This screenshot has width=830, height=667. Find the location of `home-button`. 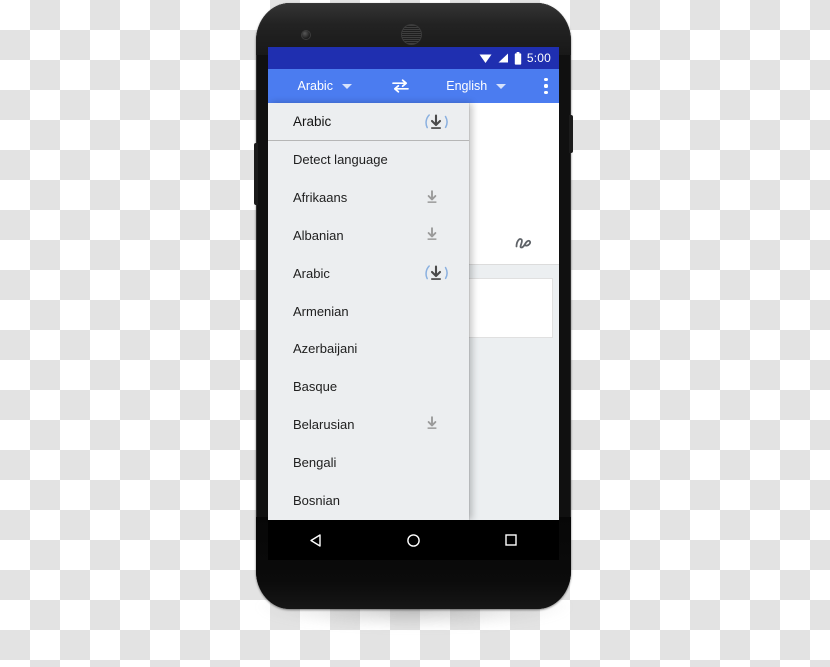

home-button is located at coordinates (414, 540).